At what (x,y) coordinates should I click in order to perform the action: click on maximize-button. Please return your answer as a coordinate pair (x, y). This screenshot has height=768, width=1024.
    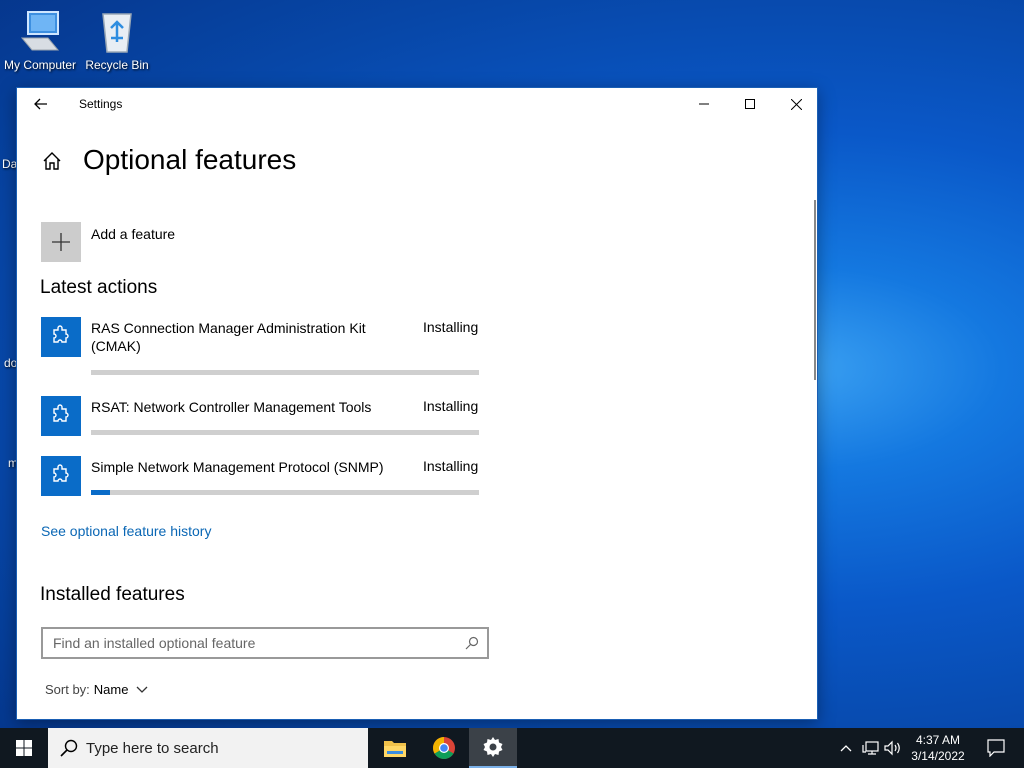
    Looking at the image, I should click on (750, 104).